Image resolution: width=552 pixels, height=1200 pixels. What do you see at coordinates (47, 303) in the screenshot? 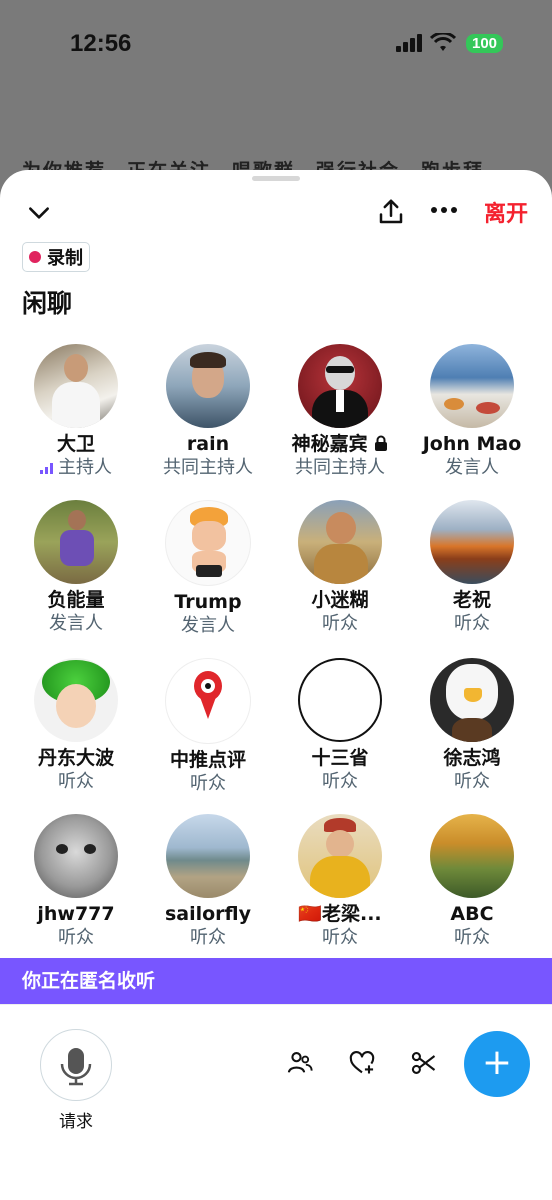
I see `space-title: 闲聊` at bounding box center [47, 303].